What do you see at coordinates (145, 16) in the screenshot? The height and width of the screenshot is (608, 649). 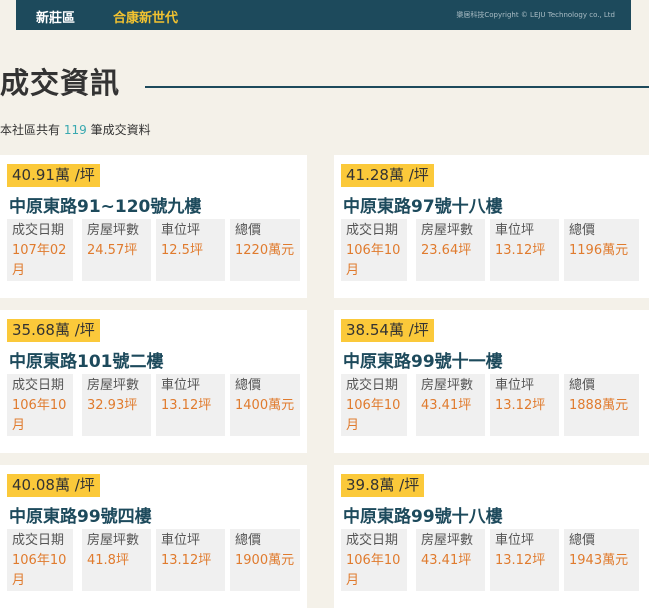 I see `community-link: 合康新世代` at bounding box center [145, 16].